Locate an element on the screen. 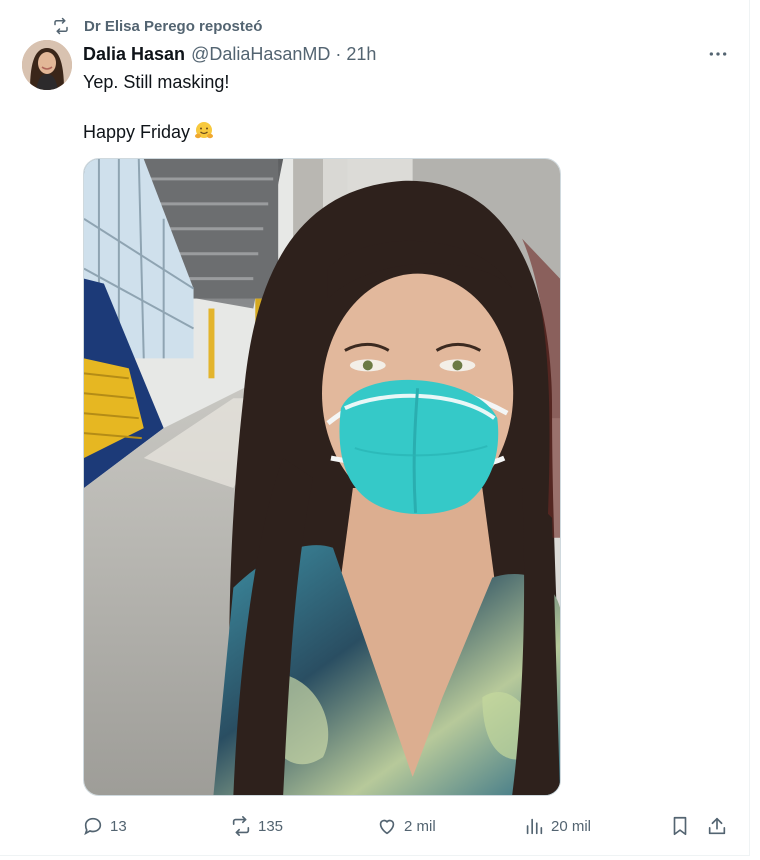  more-options-button is located at coordinates (718, 54).